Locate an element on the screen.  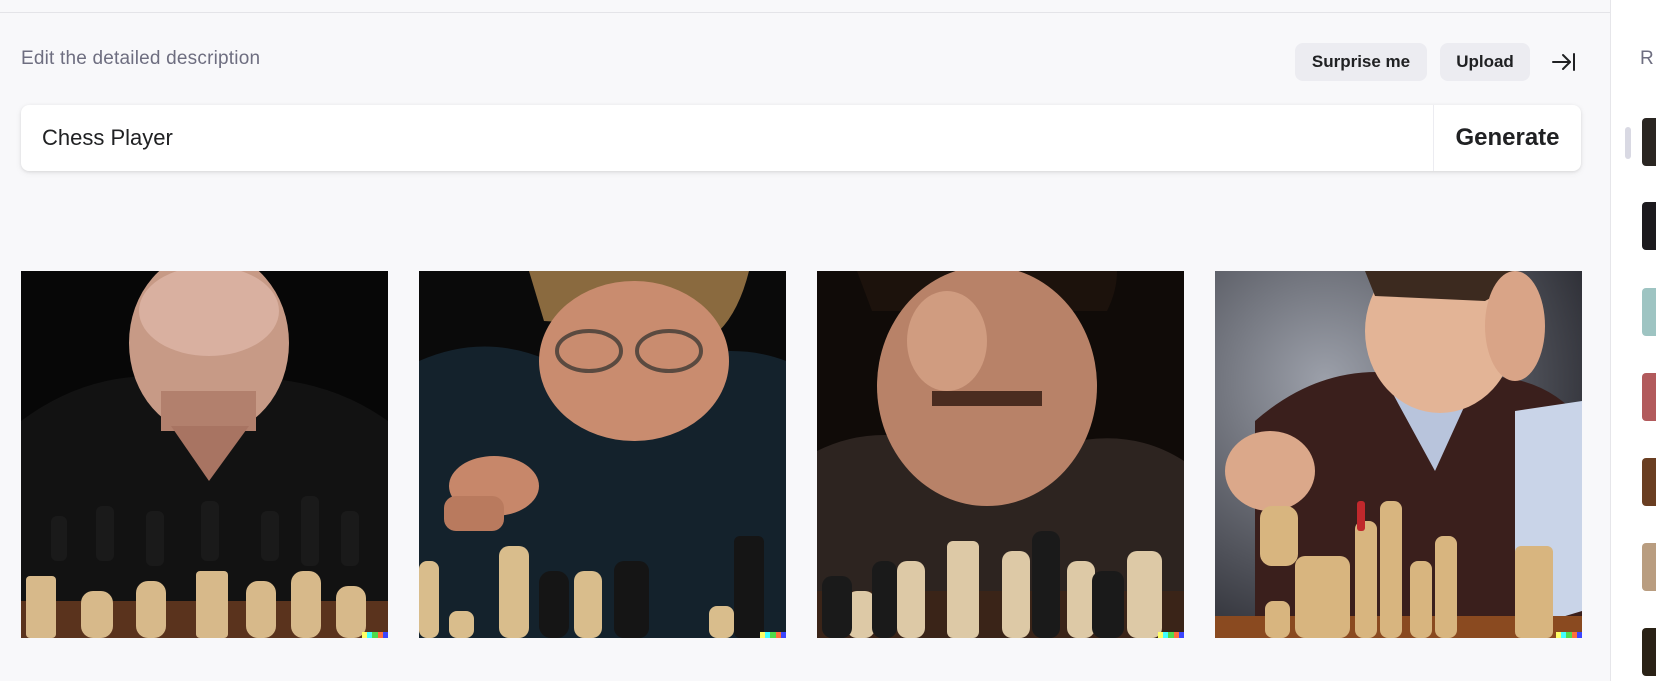
collapse-sidebar-button is located at coordinates (1564, 62).